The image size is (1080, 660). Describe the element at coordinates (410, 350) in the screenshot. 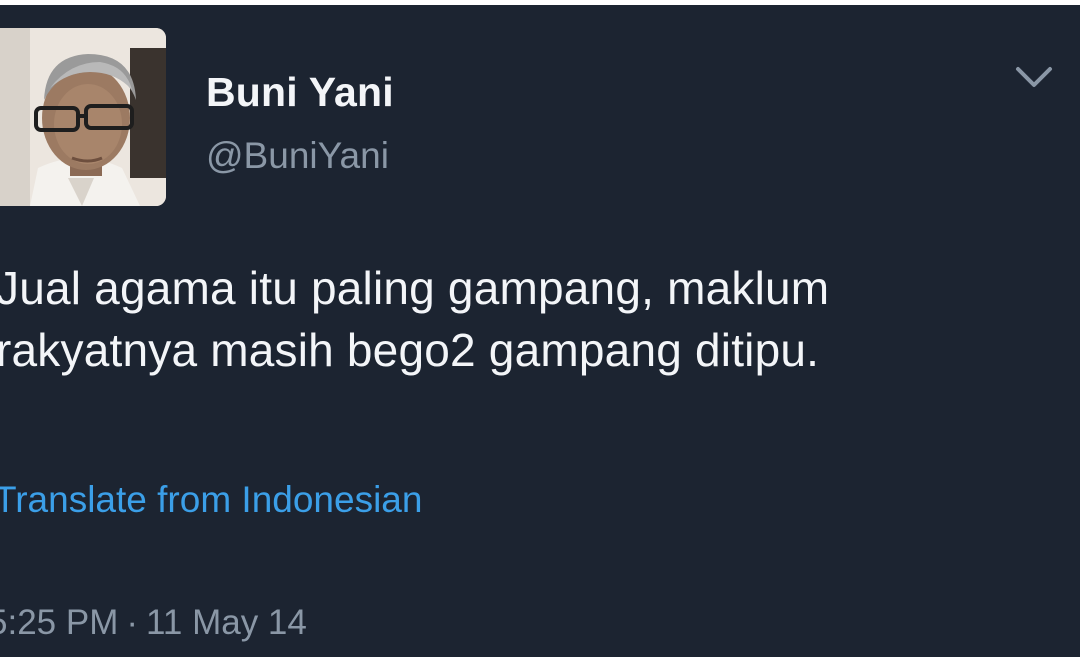

I see `tweet-text-line: rakyatnya masih bego2 gampang ditipu.` at that location.